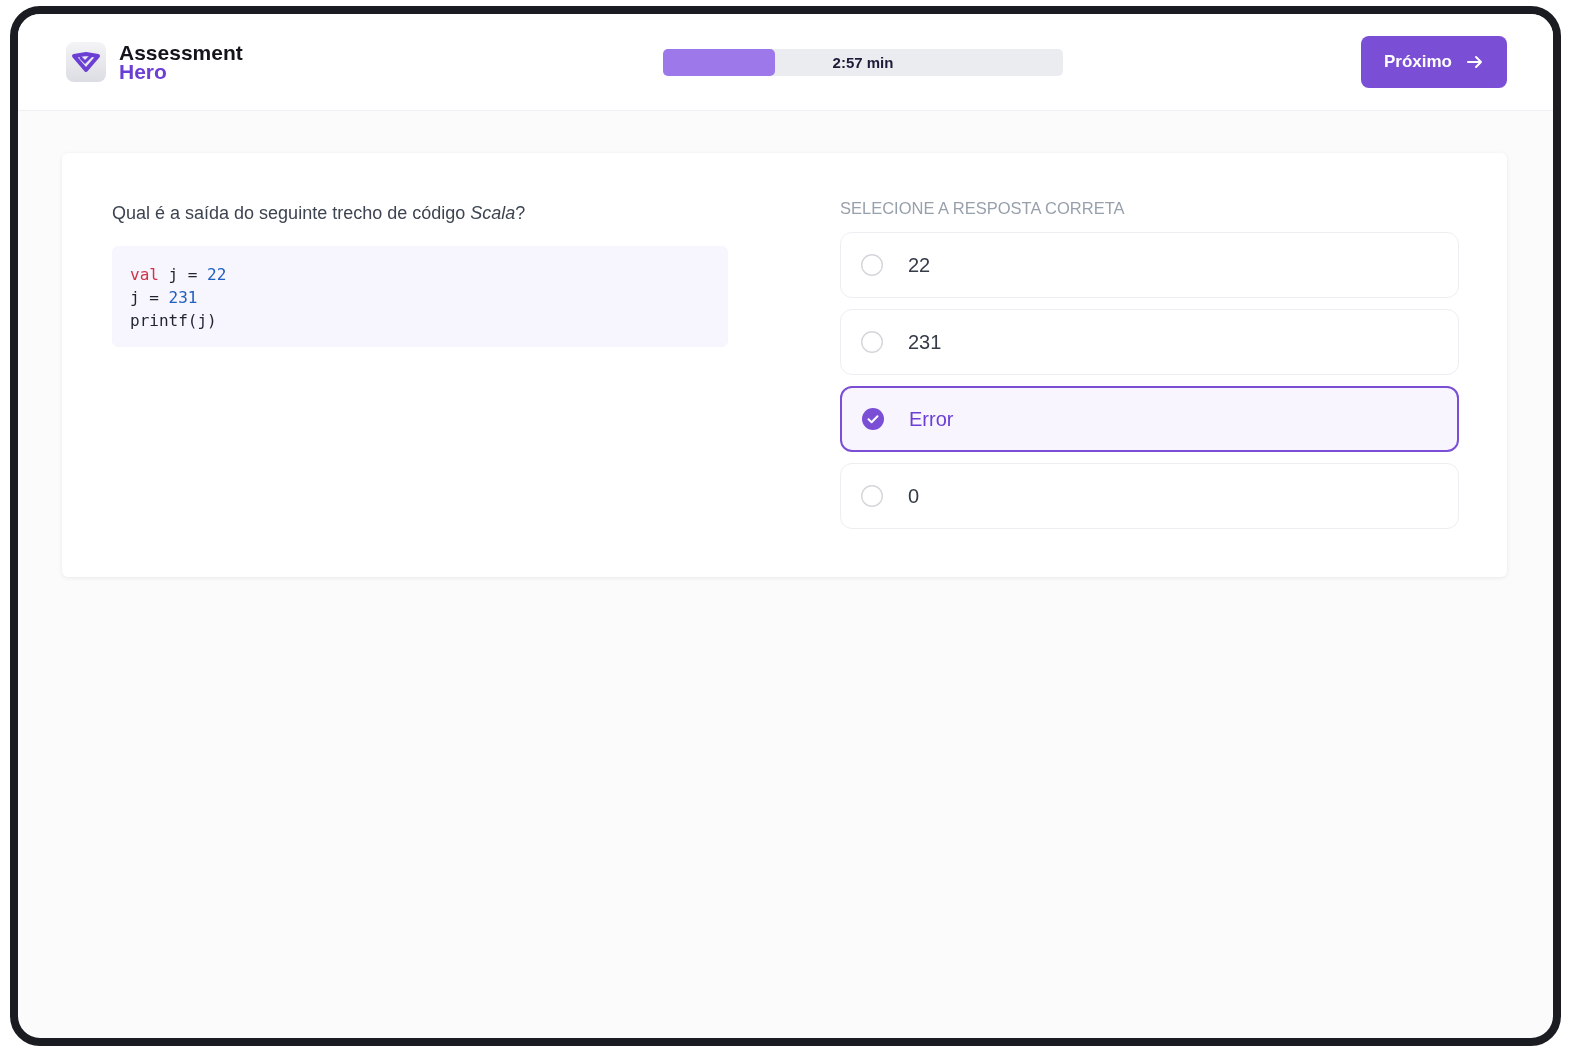 Image resolution: width=1569 pixels, height=1054 pixels. What do you see at coordinates (1434, 62) in the screenshot?
I see `next-button: Próximo` at bounding box center [1434, 62].